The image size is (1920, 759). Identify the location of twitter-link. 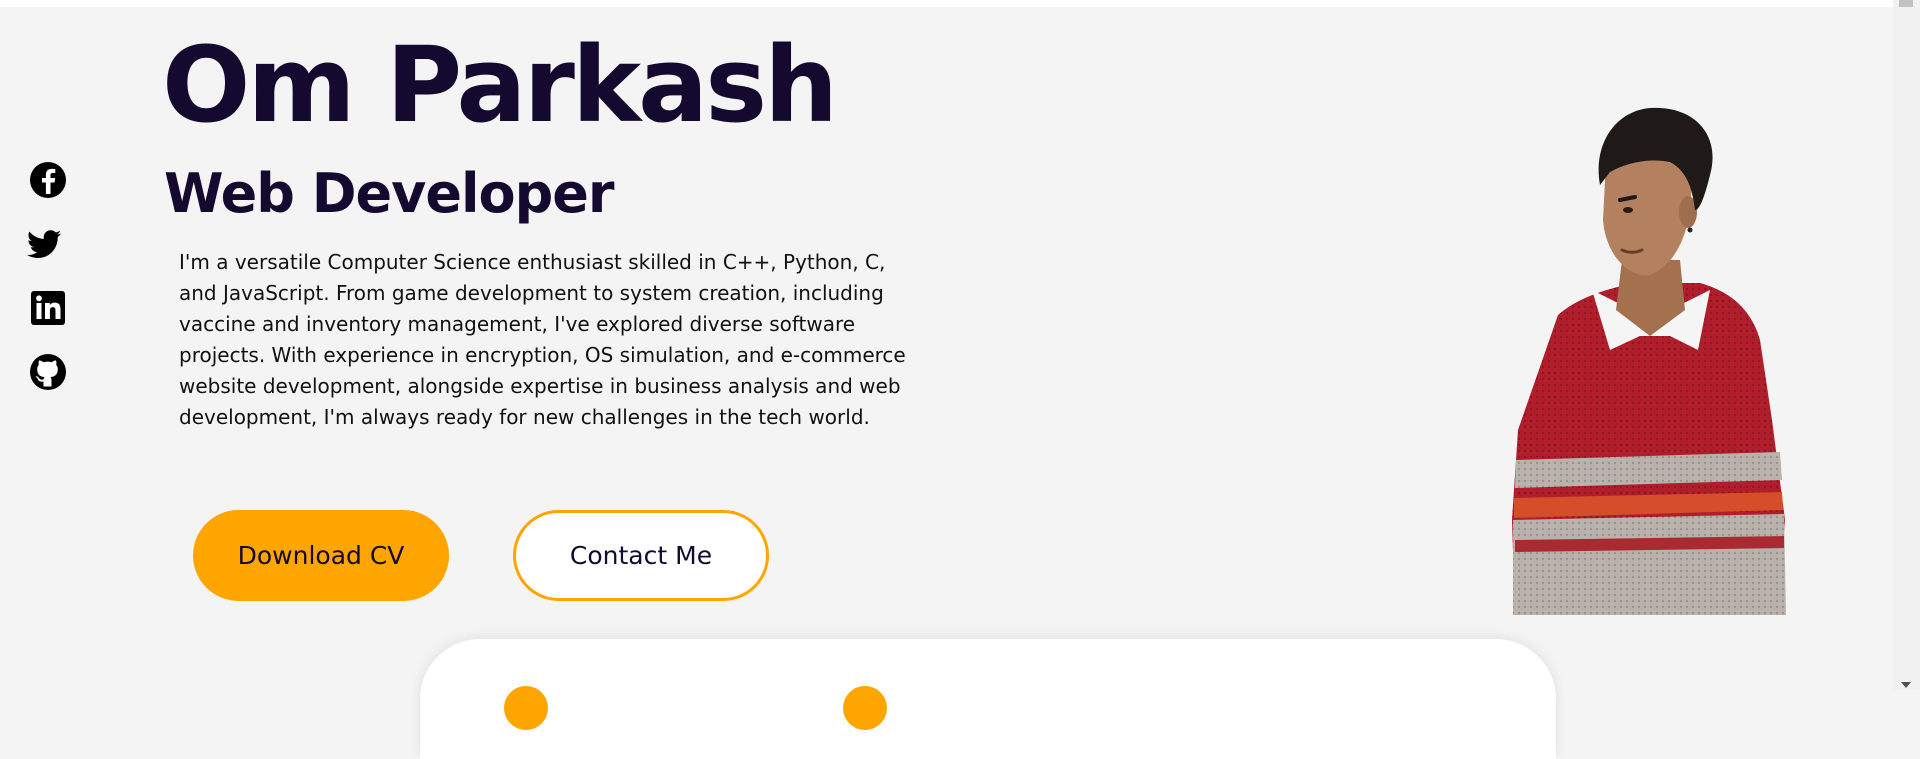
(51, 248).